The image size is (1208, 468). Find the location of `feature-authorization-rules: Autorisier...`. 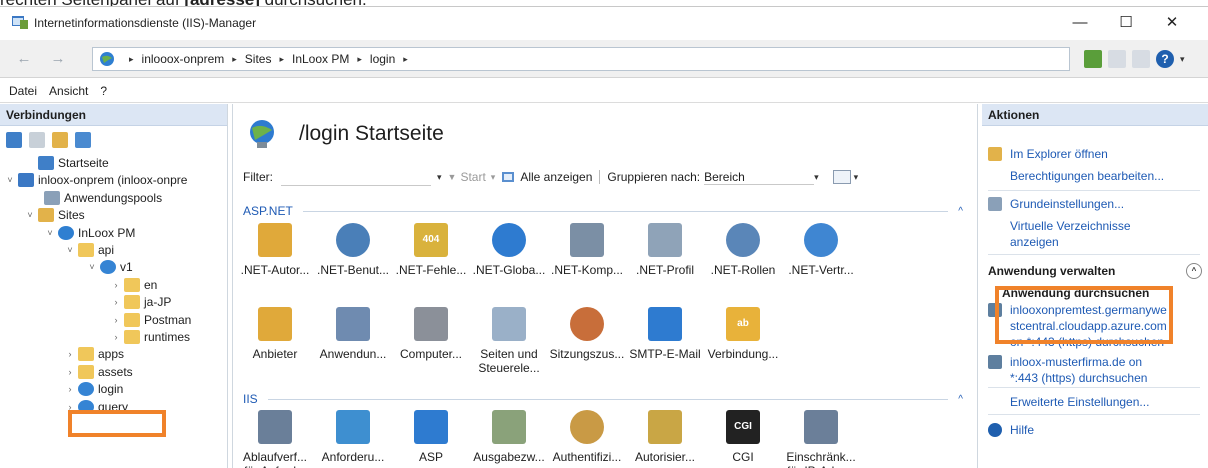

feature-authorization-rules: Autorisier... is located at coordinates (665, 437).